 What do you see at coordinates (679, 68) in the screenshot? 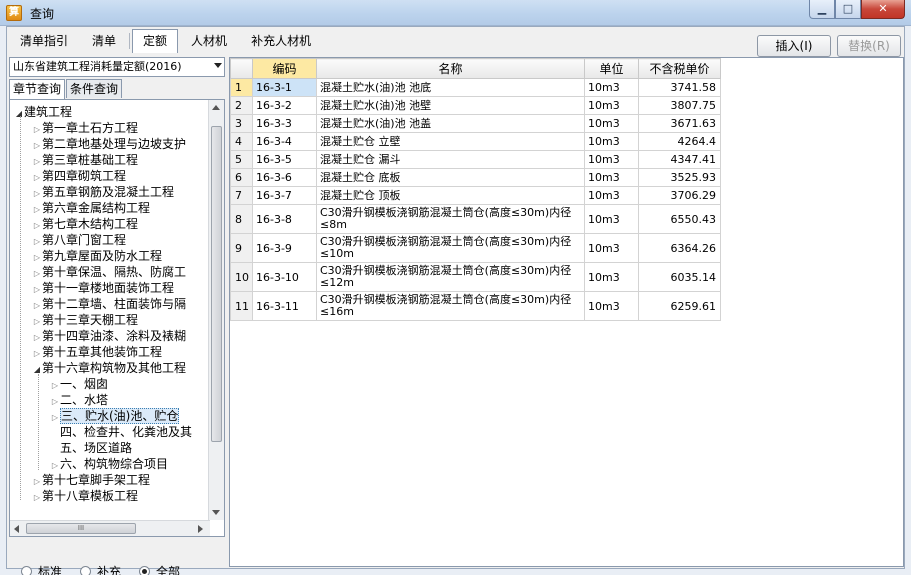
I see `column-header-price: 不含税单价` at bounding box center [679, 68].